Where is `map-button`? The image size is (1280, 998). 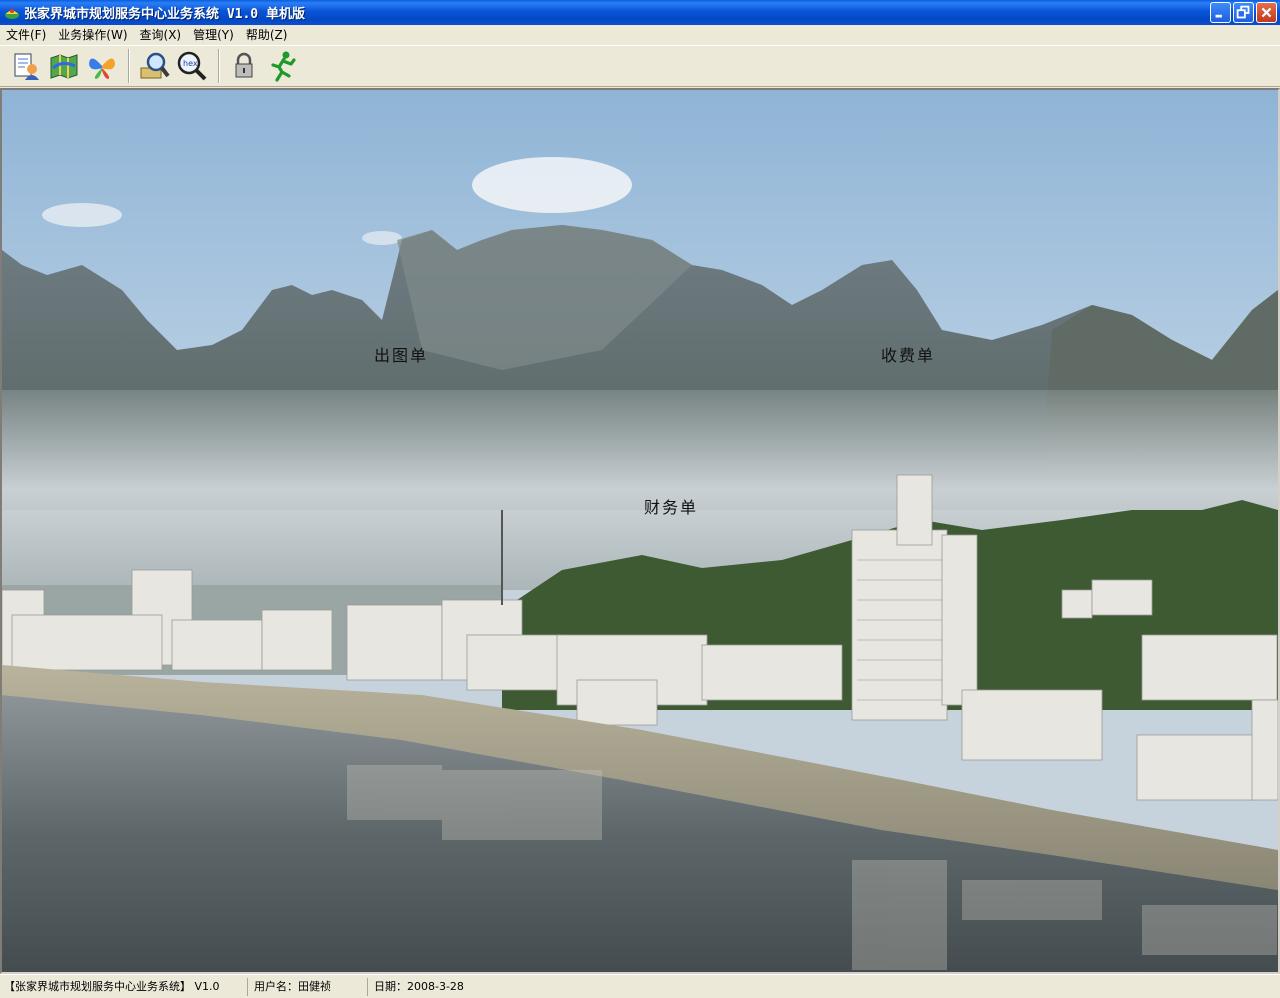 map-button is located at coordinates (64, 66).